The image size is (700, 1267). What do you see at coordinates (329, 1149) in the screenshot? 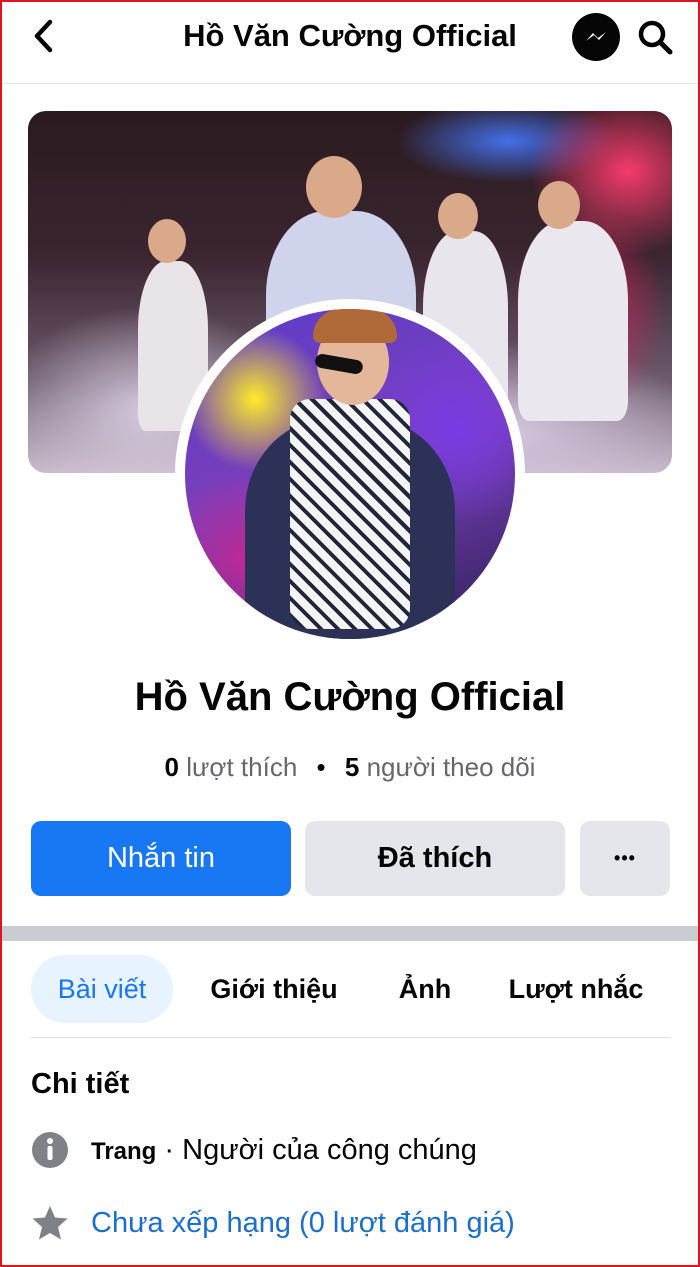
I see `category-value: Người của công chúng` at bounding box center [329, 1149].